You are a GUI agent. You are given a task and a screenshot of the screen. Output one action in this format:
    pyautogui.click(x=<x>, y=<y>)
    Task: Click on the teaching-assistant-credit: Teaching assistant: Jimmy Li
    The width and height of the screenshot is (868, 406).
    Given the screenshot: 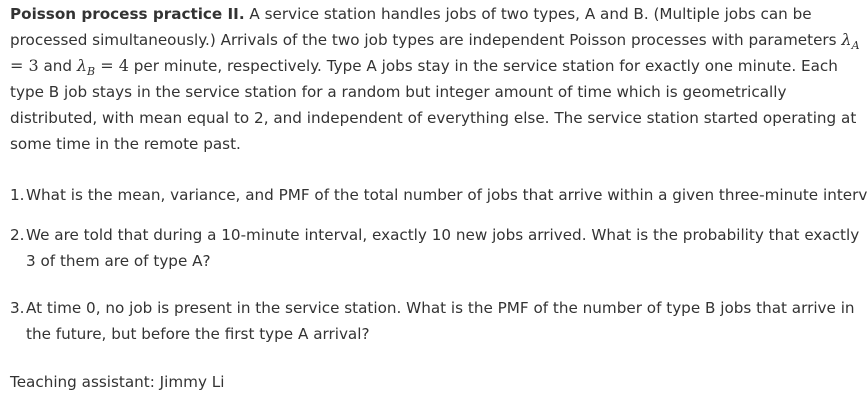 What is the action you would take?
    pyautogui.click(x=117, y=382)
    